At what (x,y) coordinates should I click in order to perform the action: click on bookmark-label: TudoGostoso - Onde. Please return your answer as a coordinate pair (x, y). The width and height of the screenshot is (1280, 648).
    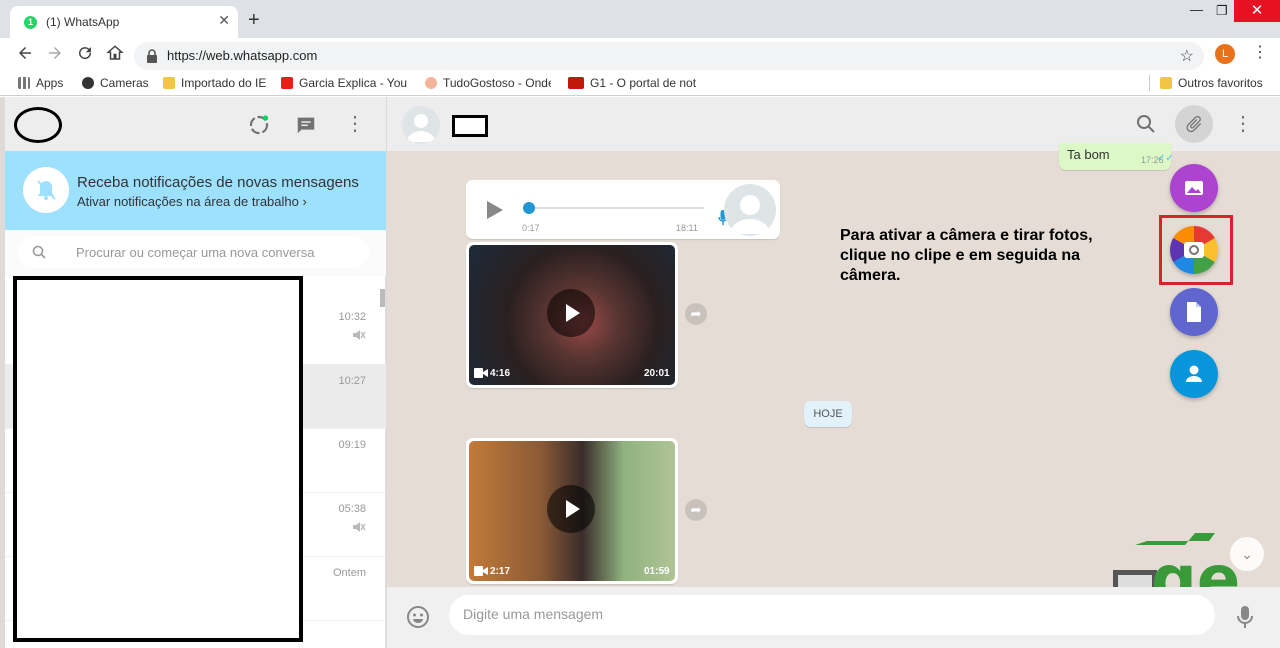
    Looking at the image, I should click on (497, 83).